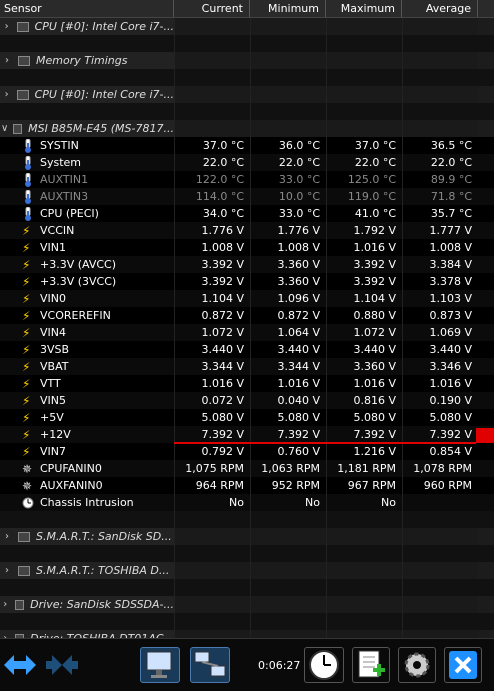 This screenshot has height=691, width=494. What do you see at coordinates (247, 179) in the screenshot?
I see `sensor-row: AUXTIN1 122.0 °C 33.0 °C 125.0 °C 89.9 °C` at bounding box center [247, 179].